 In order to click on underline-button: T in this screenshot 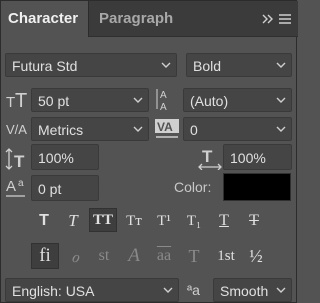, I will do `click(224, 221)`.